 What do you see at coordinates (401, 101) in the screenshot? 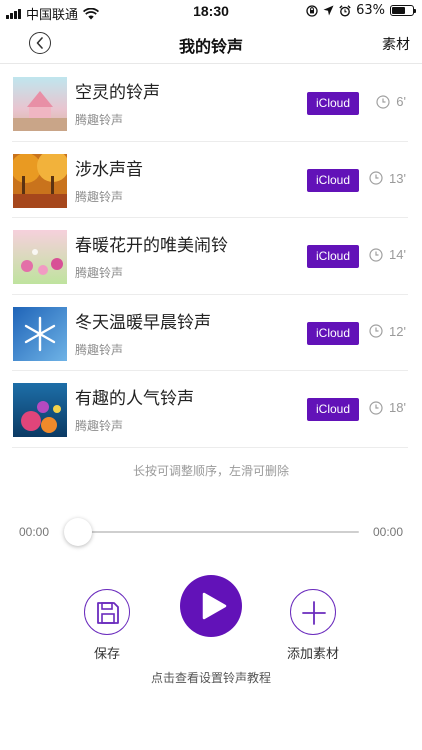
I see `duration-label: 6'` at bounding box center [401, 101].